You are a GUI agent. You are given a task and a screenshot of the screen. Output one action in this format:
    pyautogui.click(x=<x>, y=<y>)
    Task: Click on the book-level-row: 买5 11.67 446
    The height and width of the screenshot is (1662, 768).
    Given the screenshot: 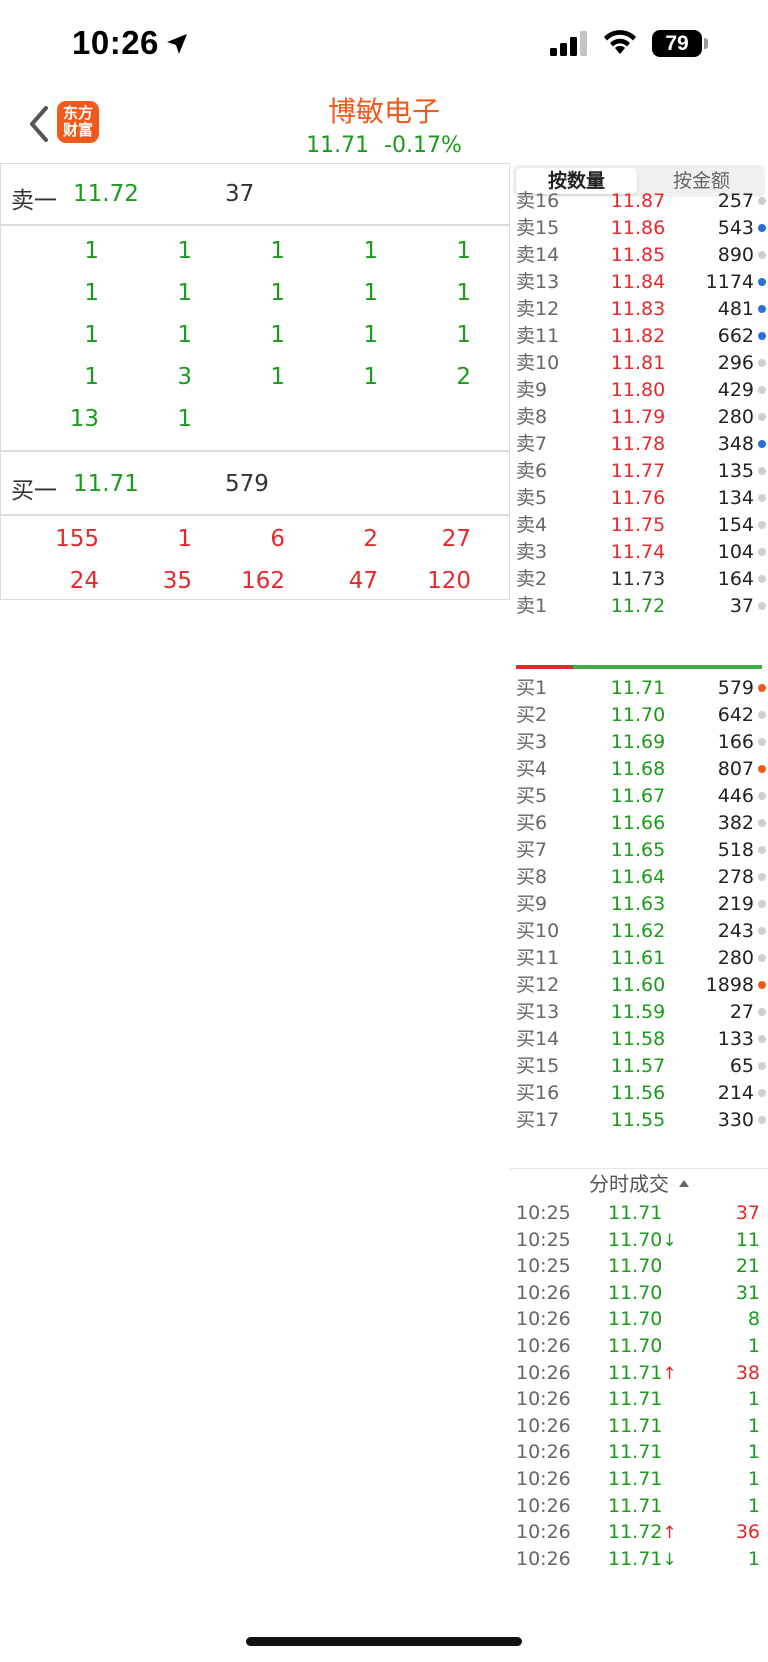 What is the action you would take?
    pyautogui.click(x=639, y=796)
    